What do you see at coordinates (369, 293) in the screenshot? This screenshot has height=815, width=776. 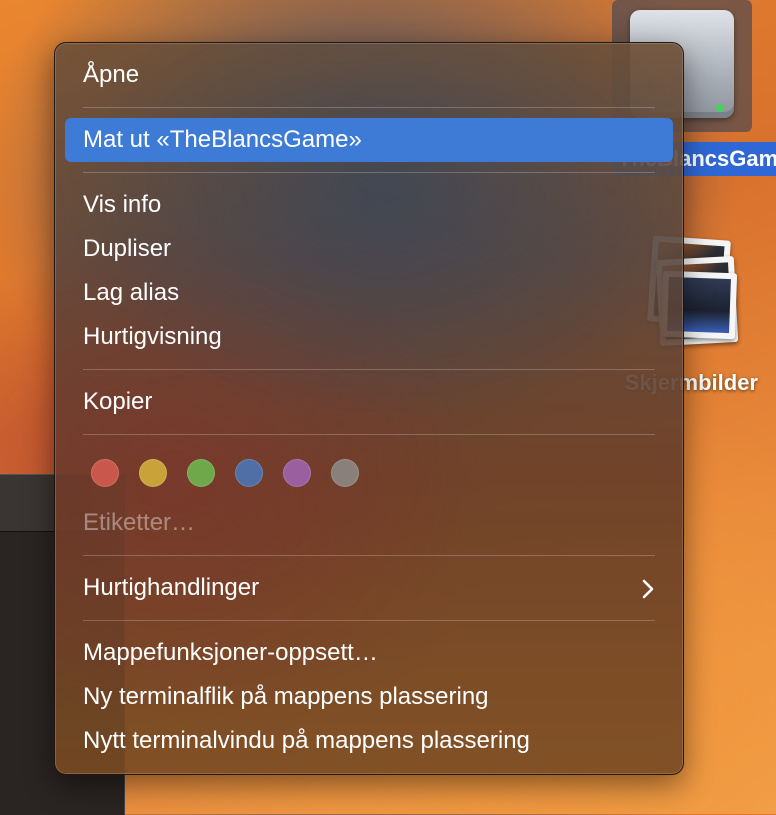 I see `menu-item-make-alias: Lag alias` at bounding box center [369, 293].